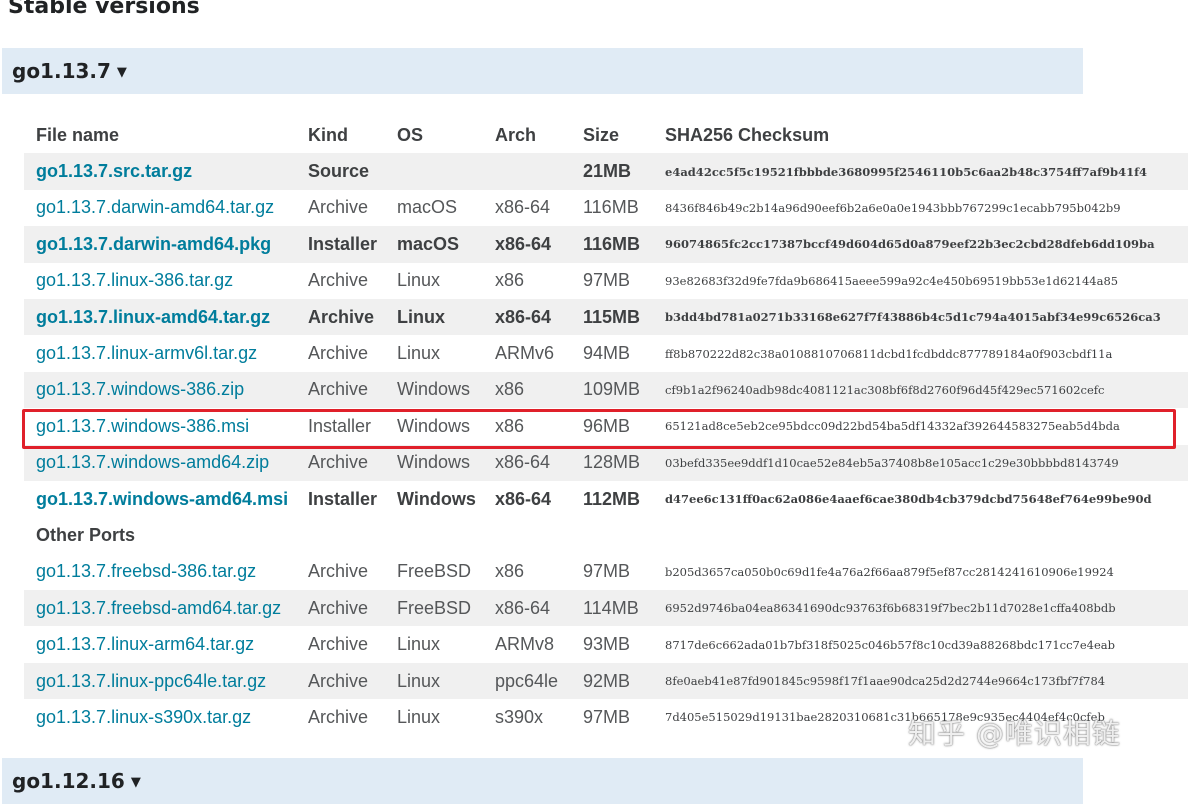 Image resolution: width=1200 pixels, height=804 pixels. Describe the element at coordinates (155, 207) in the screenshot. I see `download-link: go1.13.7.darwin-amd64.tar.gz` at that location.